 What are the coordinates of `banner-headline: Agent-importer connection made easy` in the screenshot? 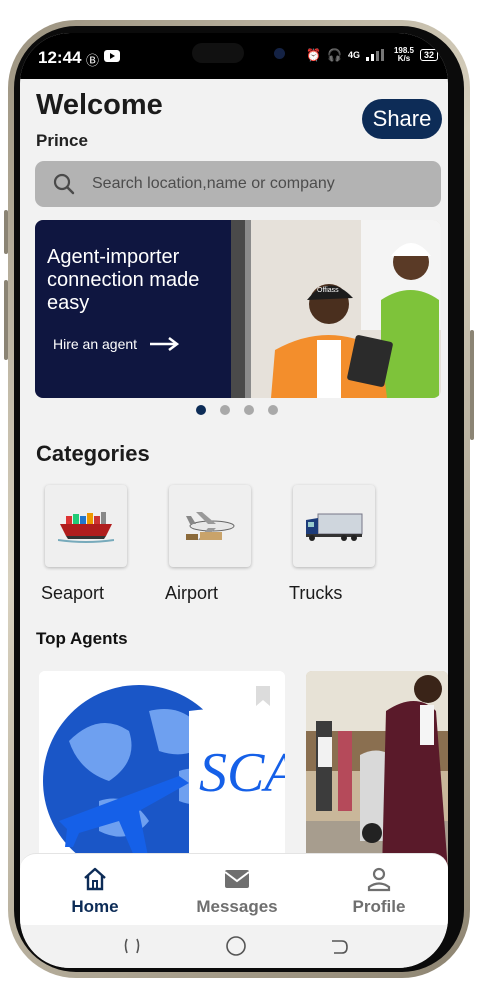 It's located at (123, 280).